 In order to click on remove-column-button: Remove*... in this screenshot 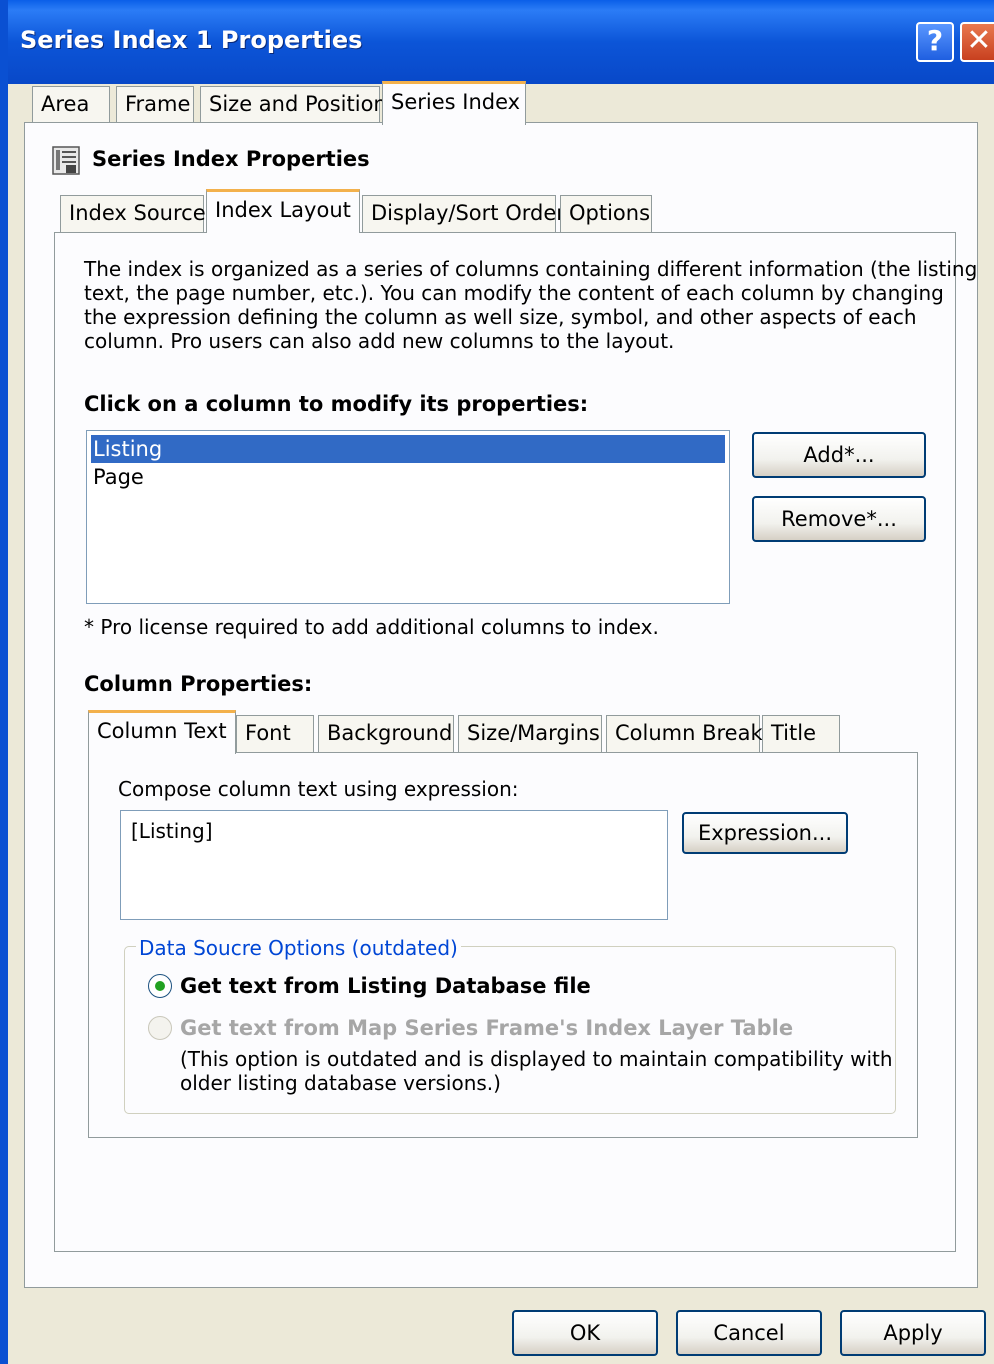, I will do `click(839, 519)`.